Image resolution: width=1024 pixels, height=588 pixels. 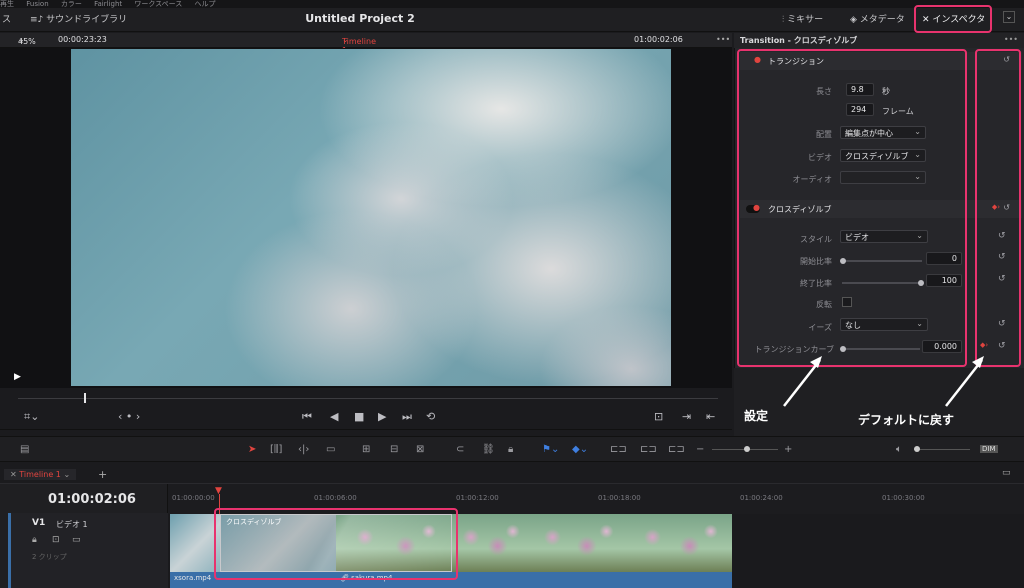 What do you see at coordinates (998, 208) in the screenshot?
I see `reset-highlight-box` at bounding box center [998, 208].